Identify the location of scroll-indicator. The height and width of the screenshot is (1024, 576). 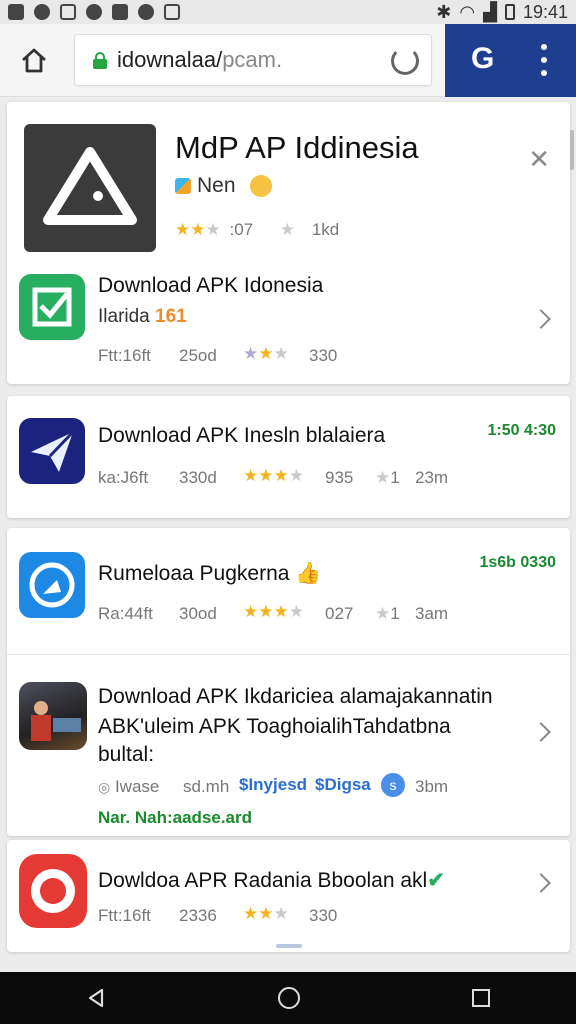
(289, 946).